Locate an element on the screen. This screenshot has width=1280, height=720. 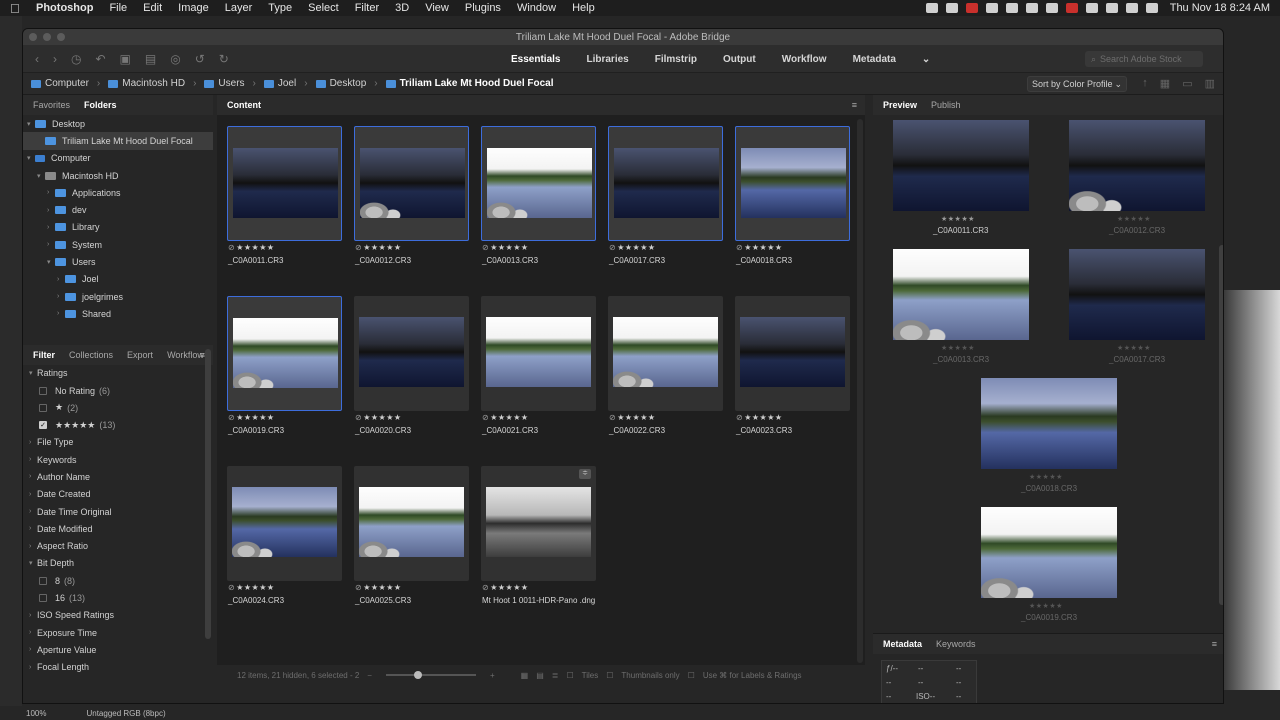
filter-category: › Author Name is located at coordinates (118, 476).